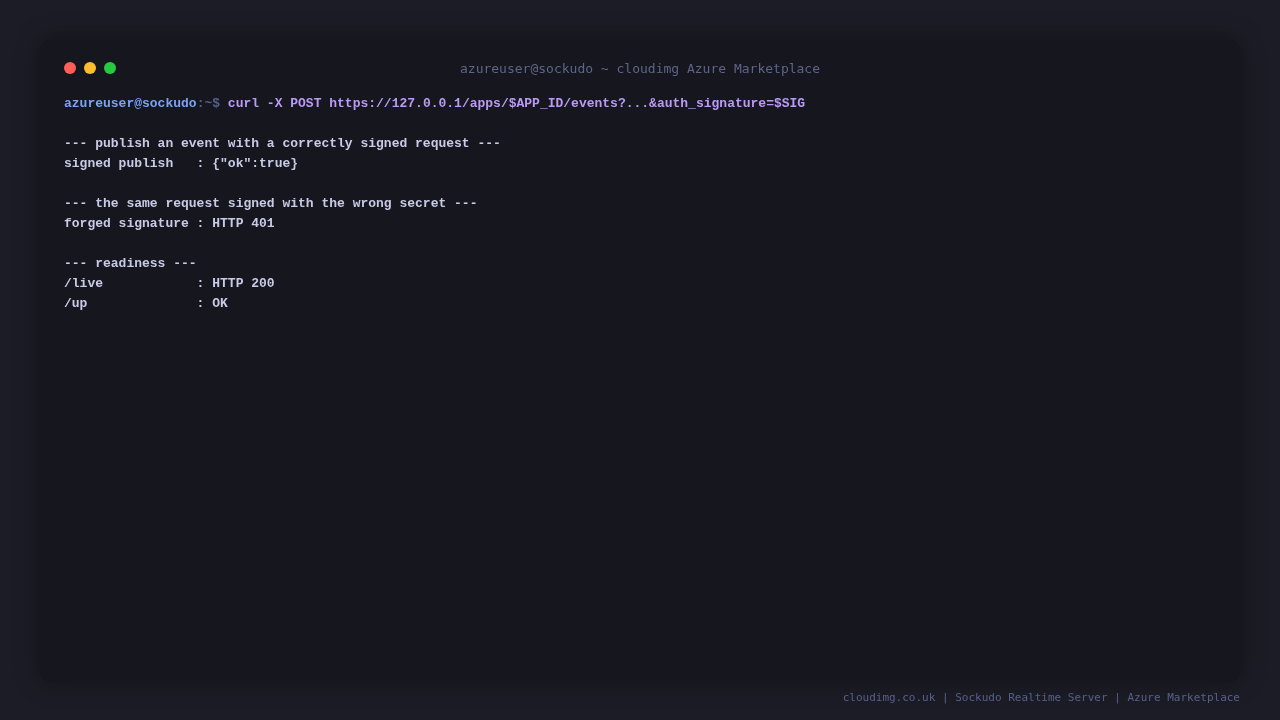 The image size is (1280, 720). What do you see at coordinates (181, 163) in the screenshot?
I see `output-line: signed publish : {"ok":true}` at bounding box center [181, 163].